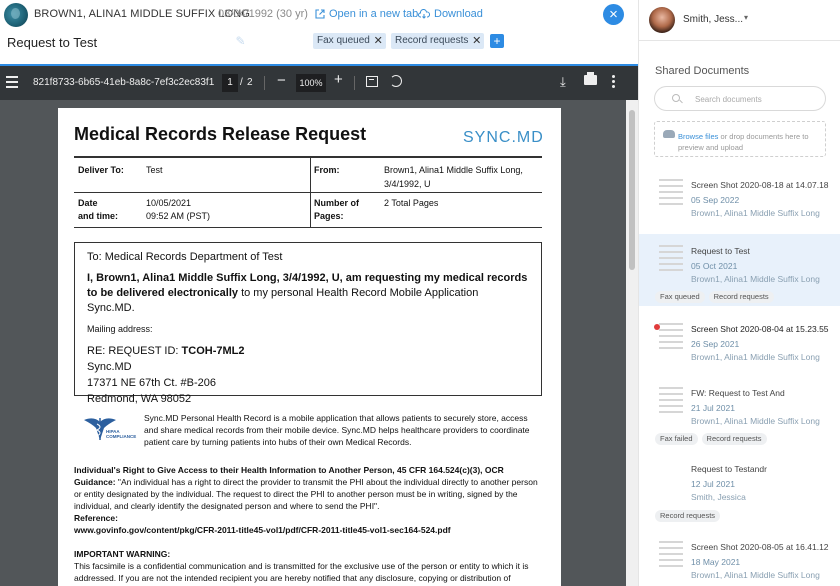 This screenshot has height=586, width=840. Describe the element at coordinates (372, 81) in the screenshot. I see `fit-to-page-icon` at that location.